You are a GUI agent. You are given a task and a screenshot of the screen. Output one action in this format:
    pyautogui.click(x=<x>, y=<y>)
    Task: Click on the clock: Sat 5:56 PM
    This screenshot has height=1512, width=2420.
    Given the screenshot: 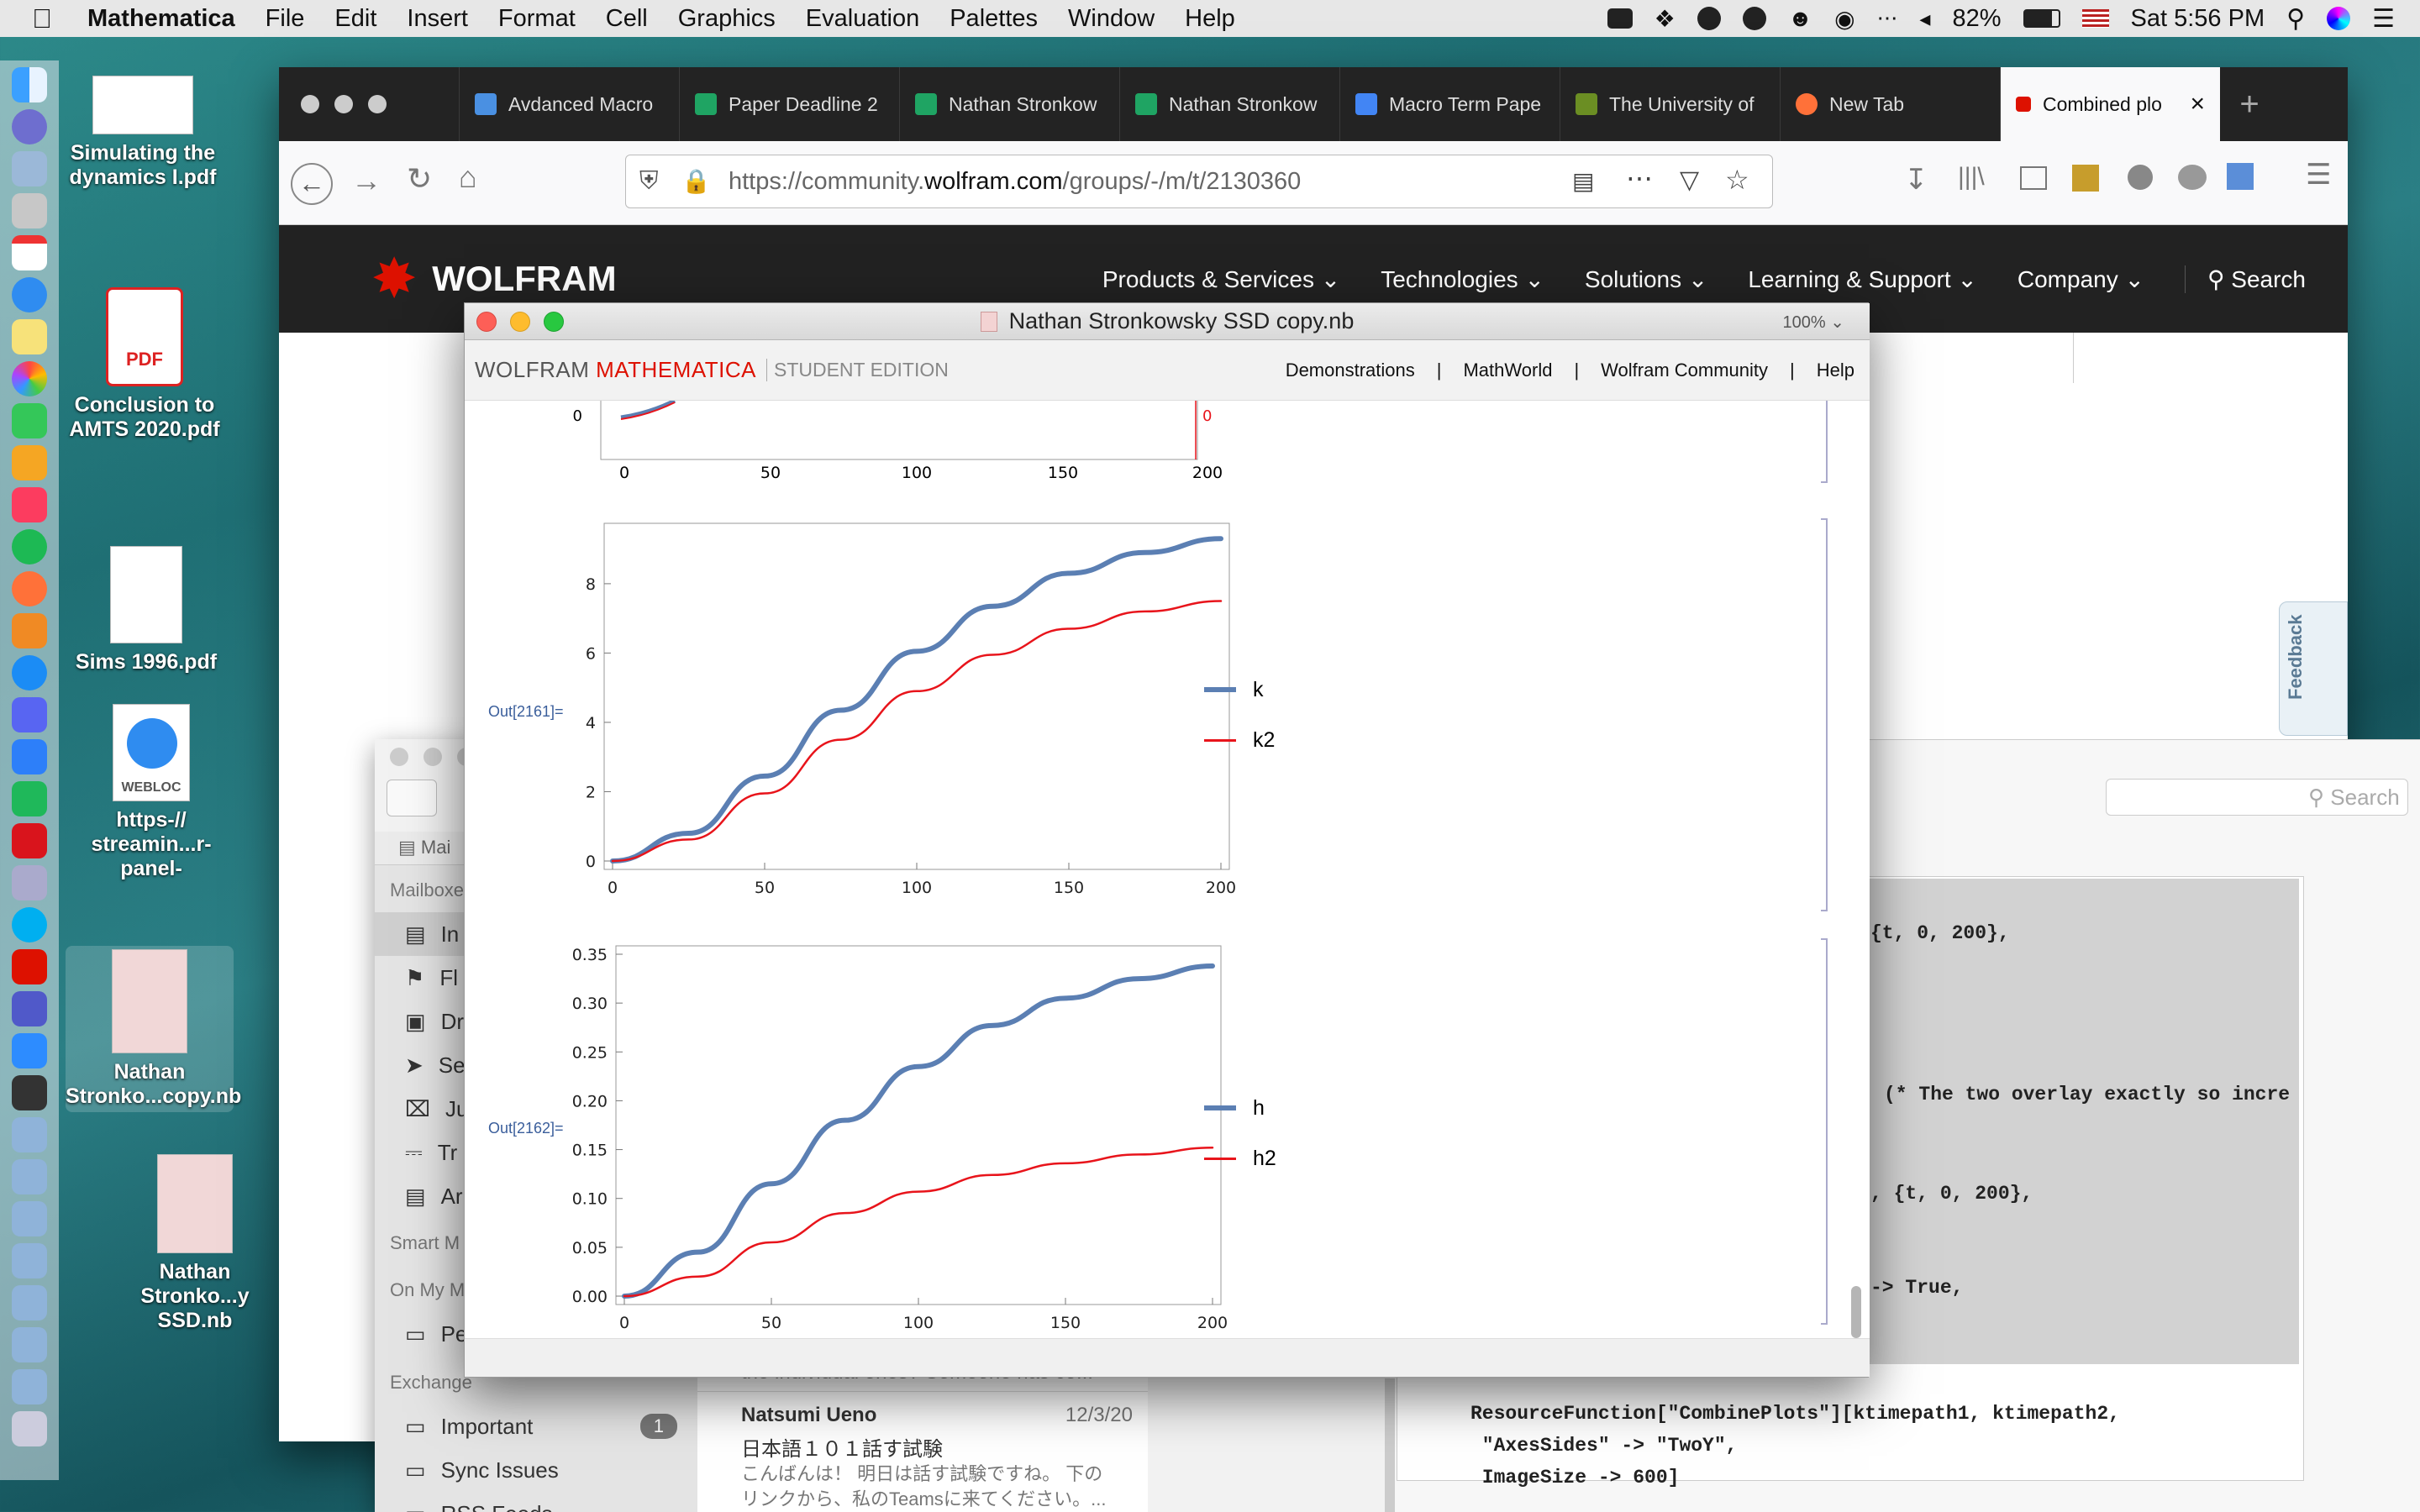 What is the action you would take?
    pyautogui.click(x=2198, y=19)
    